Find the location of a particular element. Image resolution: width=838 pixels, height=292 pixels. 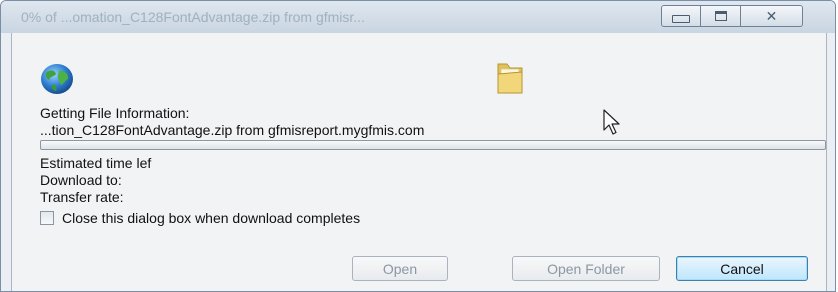

cancel-button: Cancel is located at coordinates (742, 268).